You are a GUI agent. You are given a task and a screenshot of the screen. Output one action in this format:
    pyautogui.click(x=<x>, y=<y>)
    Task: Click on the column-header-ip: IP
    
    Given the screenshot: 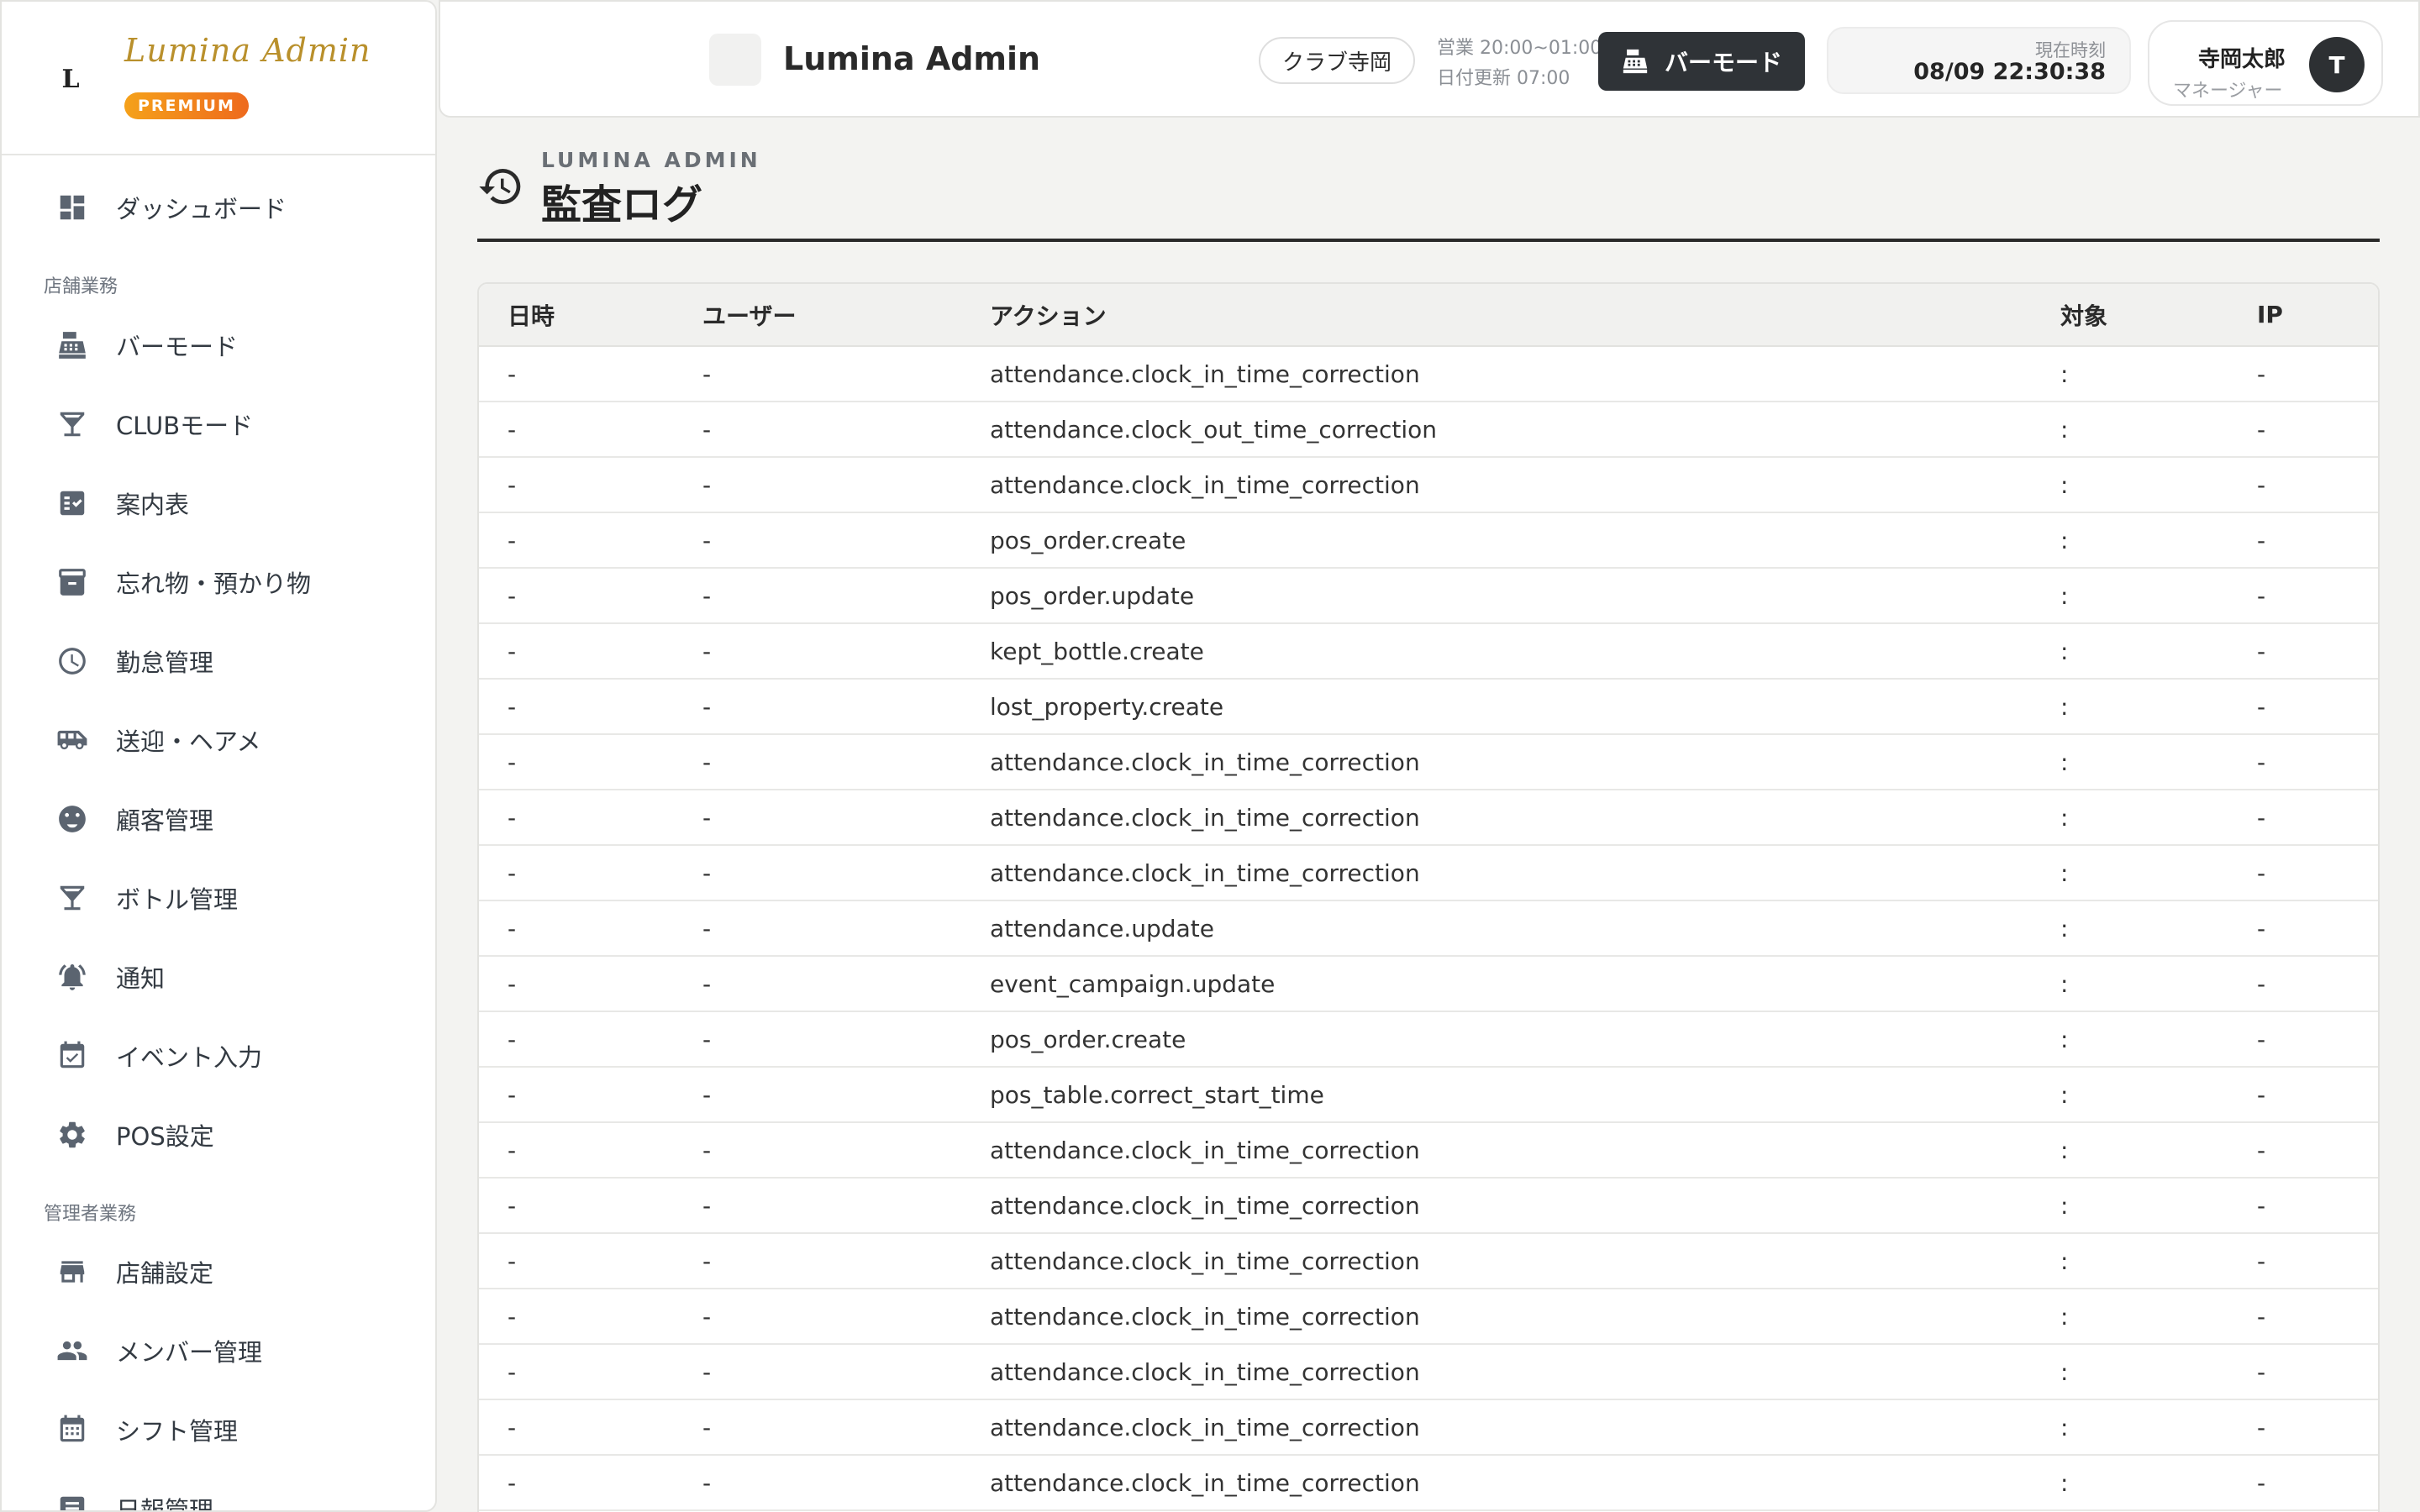 What is the action you would take?
    pyautogui.click(x=2303, y=315)
    